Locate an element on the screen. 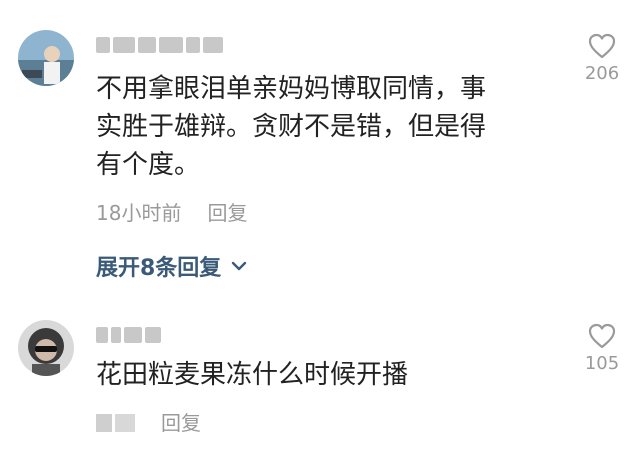 The width and height of the screenshot is (641, 452). comment-text: 花田粒麦果冻什么时候开播 is located at coordinates (252, 375).